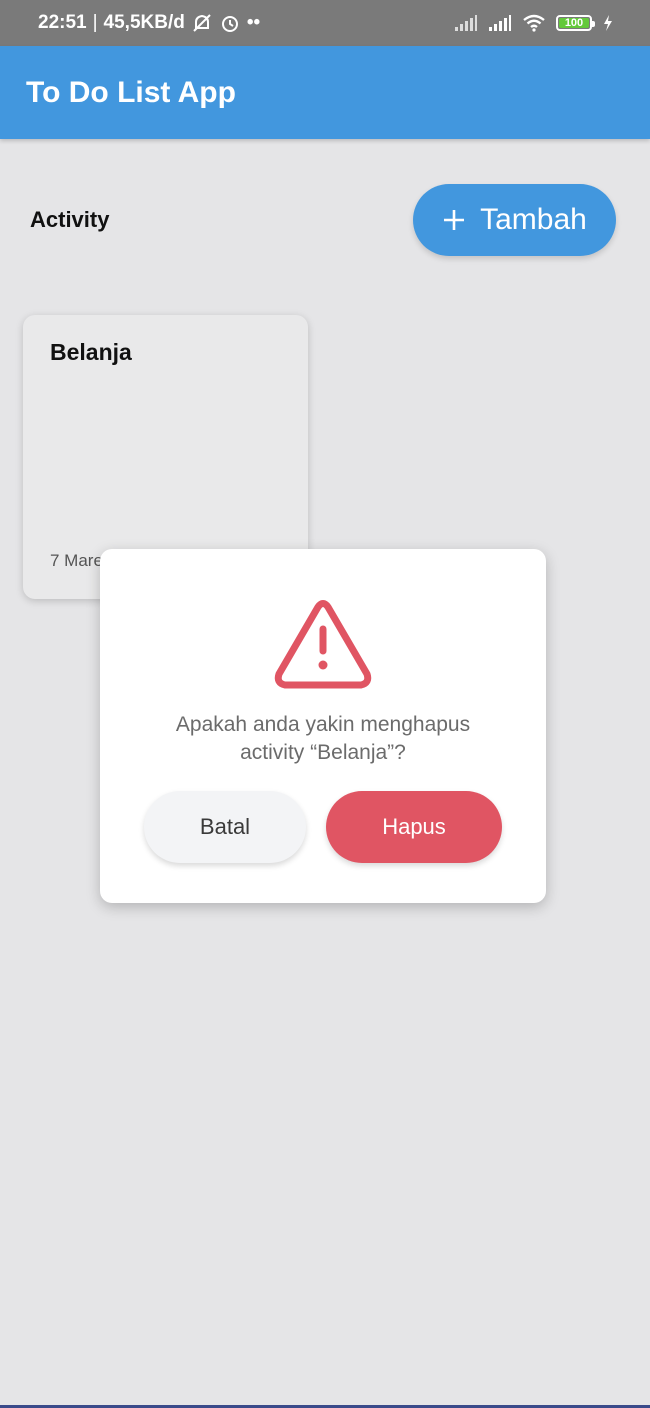 This screenshot has width=650, height=1408. I want to click on dialog-message-line2: activity “Belanja”?, so click(323, 752).